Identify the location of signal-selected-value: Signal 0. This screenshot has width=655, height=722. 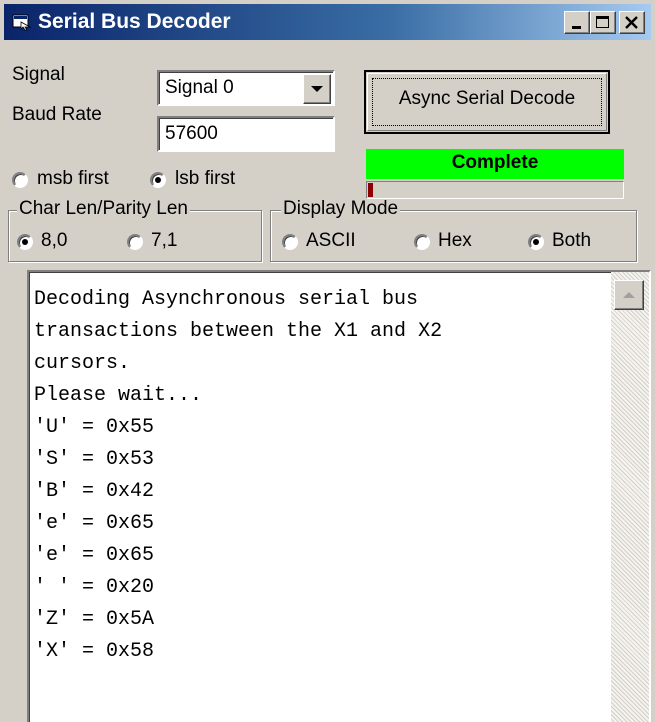
(199, 87).